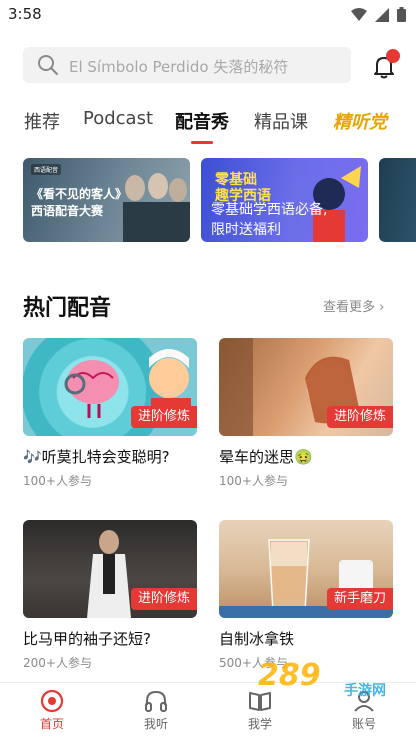  Describe the element at coordinates (289, 675) in the screenshot. I see `watermark-logo: 289` at that location.